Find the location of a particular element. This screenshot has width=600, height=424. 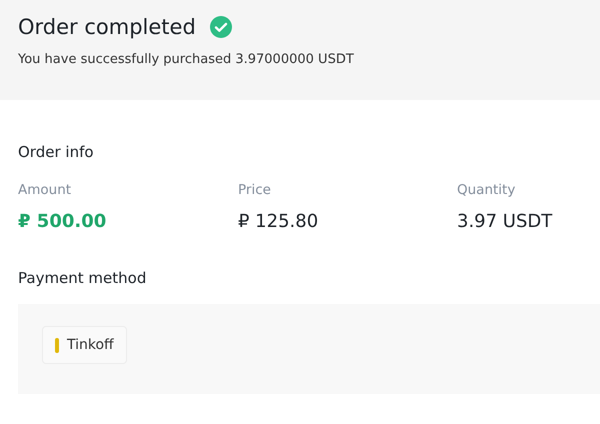

field-value: ₽ 125.80 is located at coordinates (279, 222).